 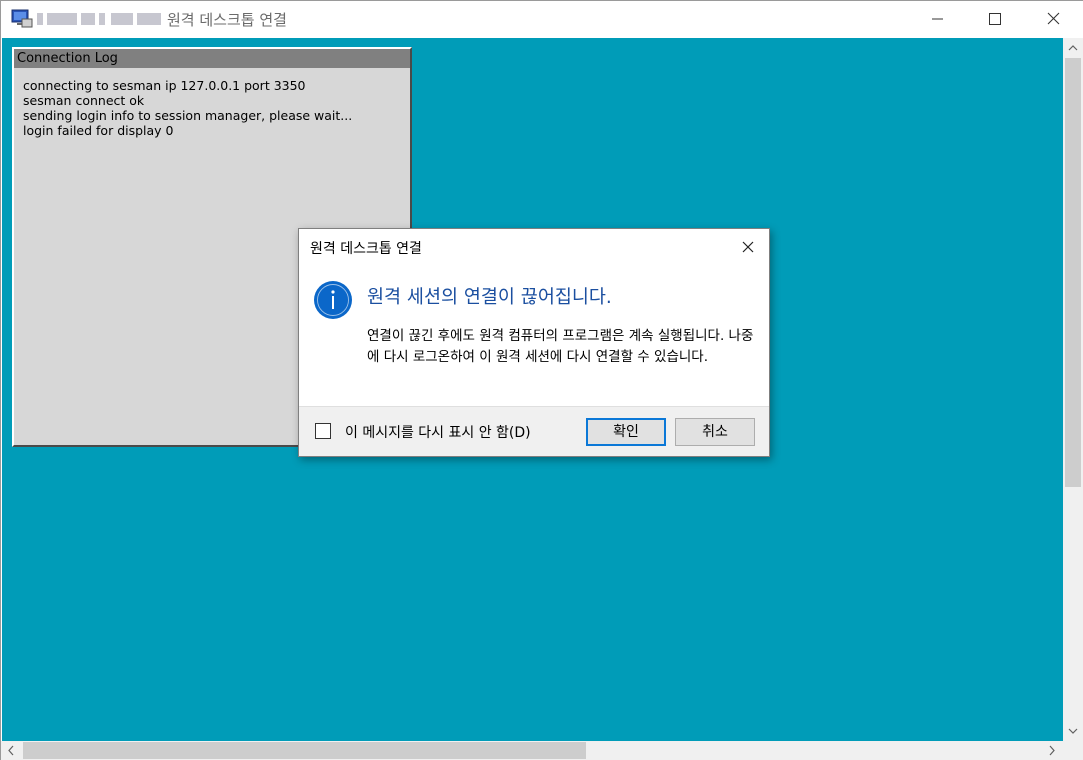 What do you see at coordinates (323, 431) in the screenshot?
I see `dont-show-again-checkbox` at bounding box center [323, 431].